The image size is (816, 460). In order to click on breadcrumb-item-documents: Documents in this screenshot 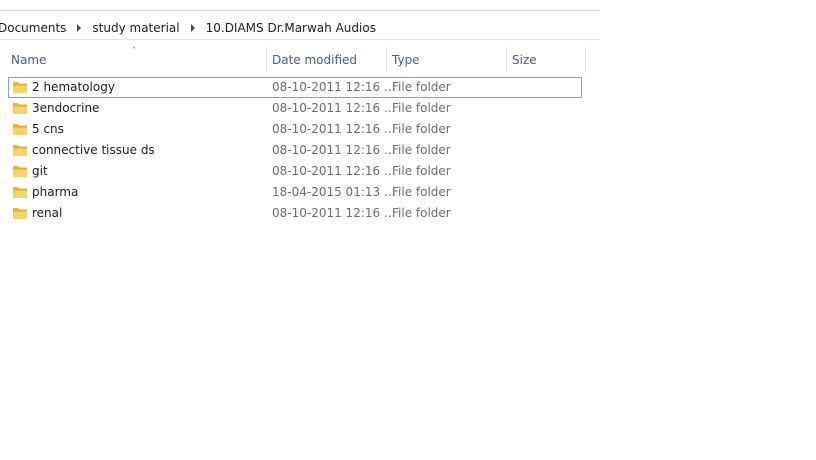, I will do `click(34, 28)`.